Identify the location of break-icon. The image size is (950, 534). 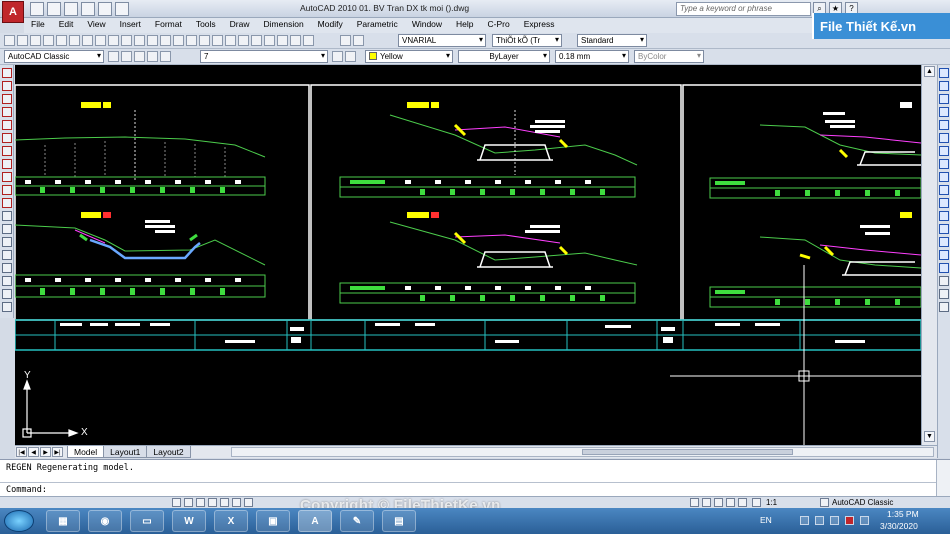
(944, 216).